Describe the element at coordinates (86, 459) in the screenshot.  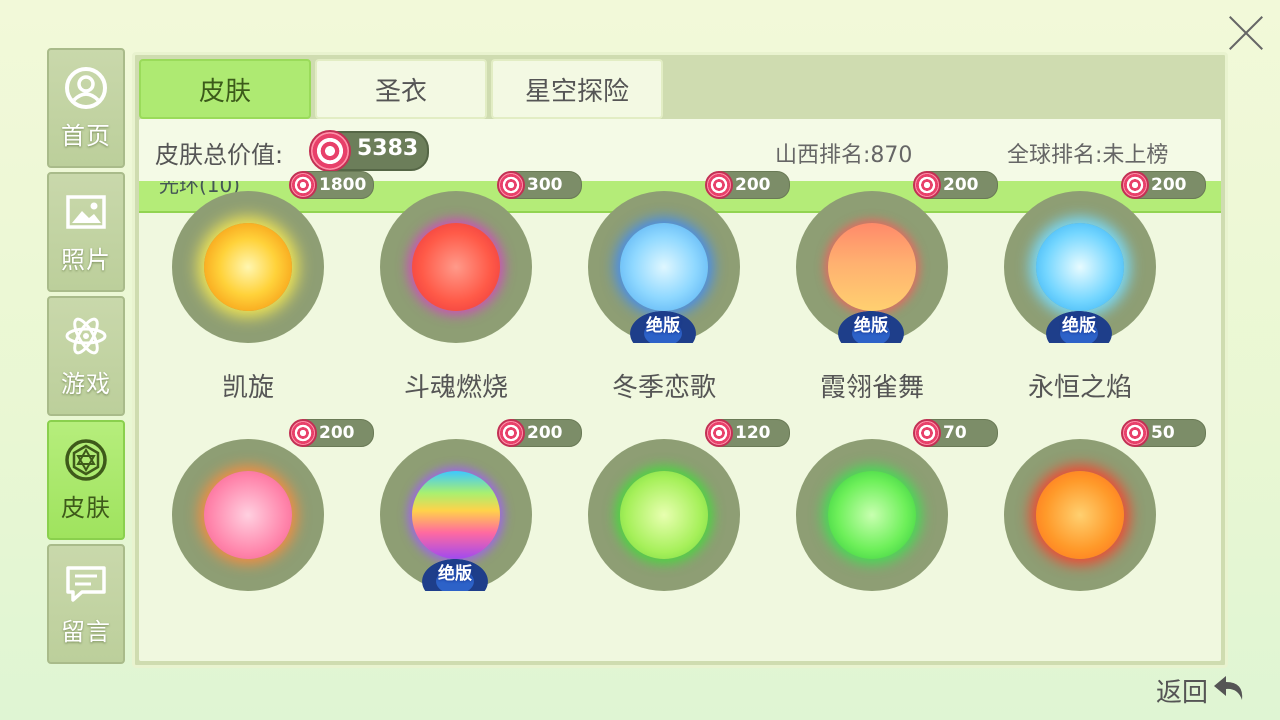
I see `gem-ring-icon` at that location.